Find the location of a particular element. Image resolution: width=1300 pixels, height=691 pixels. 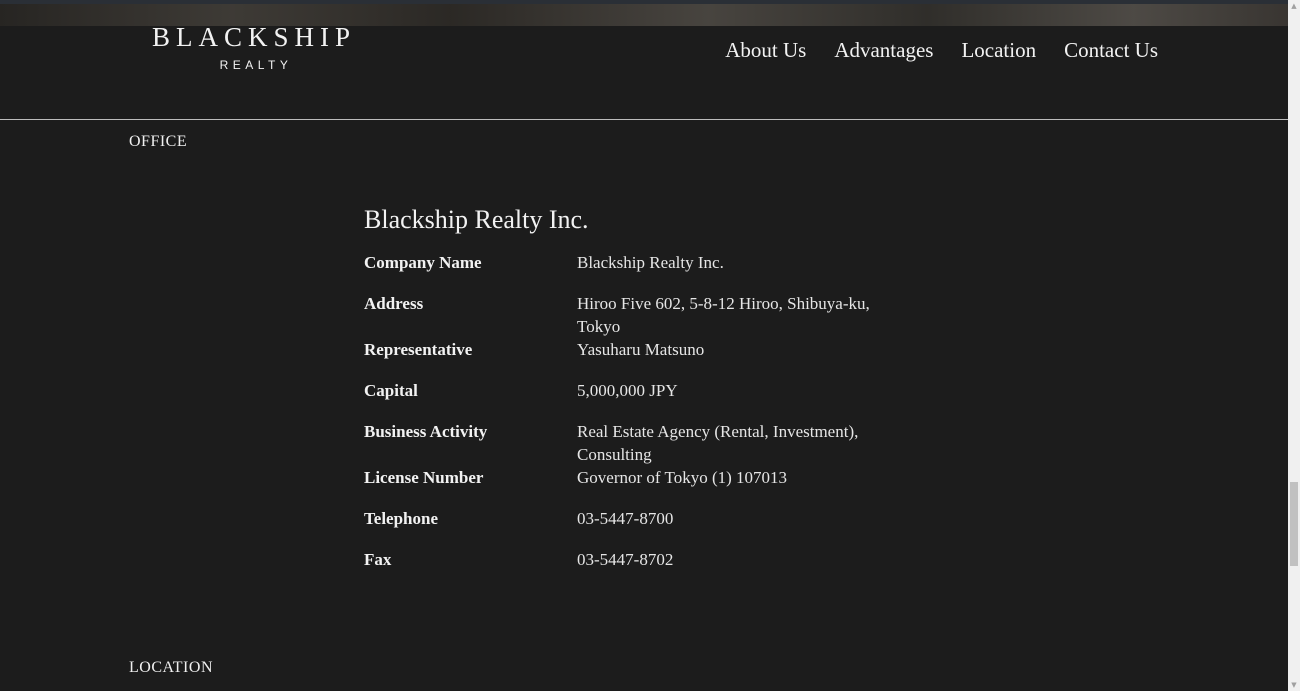

info-row-fax: Fax 03-5447-8702 is located at coordinates (644, 559).